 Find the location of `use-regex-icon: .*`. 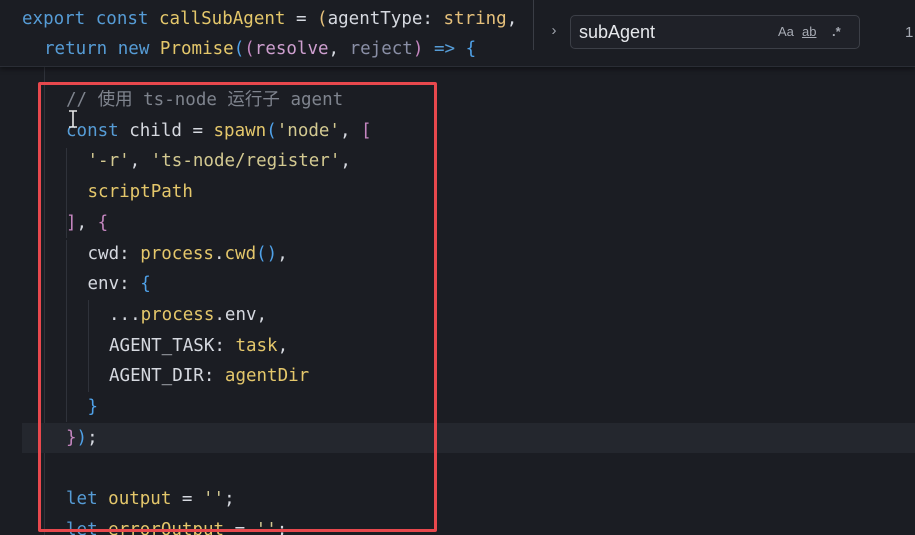

use-regex-icon: .* is located at coordinates (836, 32).